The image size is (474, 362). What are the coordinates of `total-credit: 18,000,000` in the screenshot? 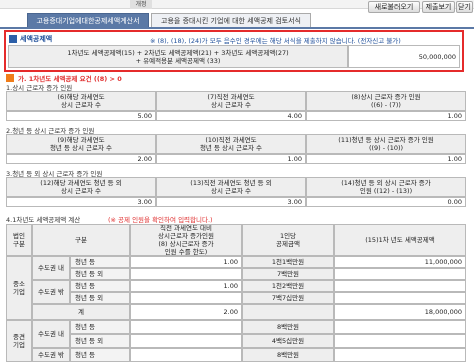 It's located at (400, 312).